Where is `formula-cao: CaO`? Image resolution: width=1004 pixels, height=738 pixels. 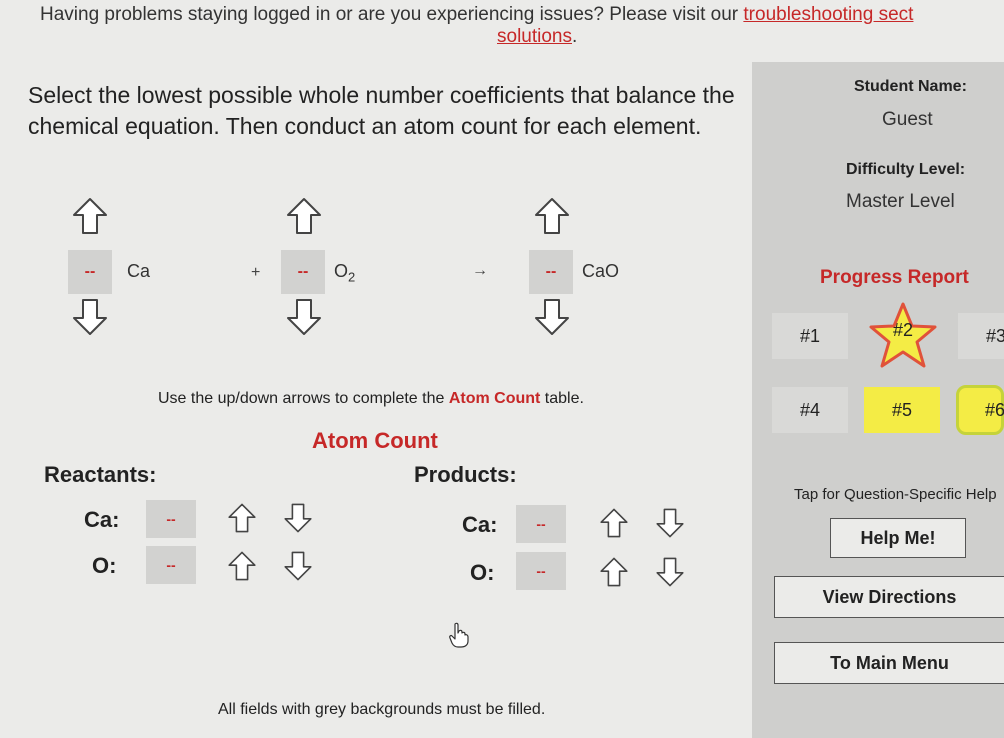
formula-cao: CaO is located at coordinates (601, 271).